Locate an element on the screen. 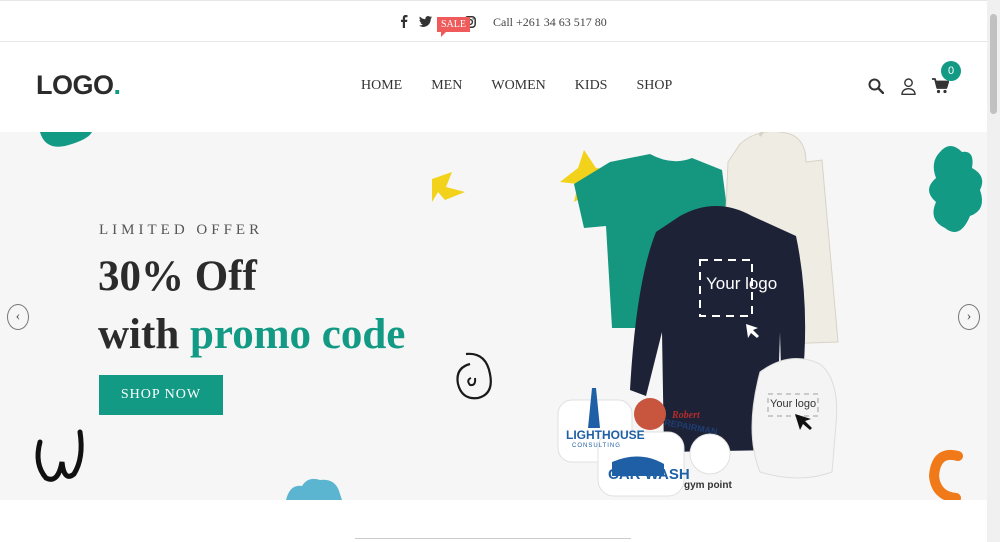 Image resolution: width=1000 pixels, height=542 pixels. top-bar: Call +261 34 63 517 80 is located at coordinates (493, 21).